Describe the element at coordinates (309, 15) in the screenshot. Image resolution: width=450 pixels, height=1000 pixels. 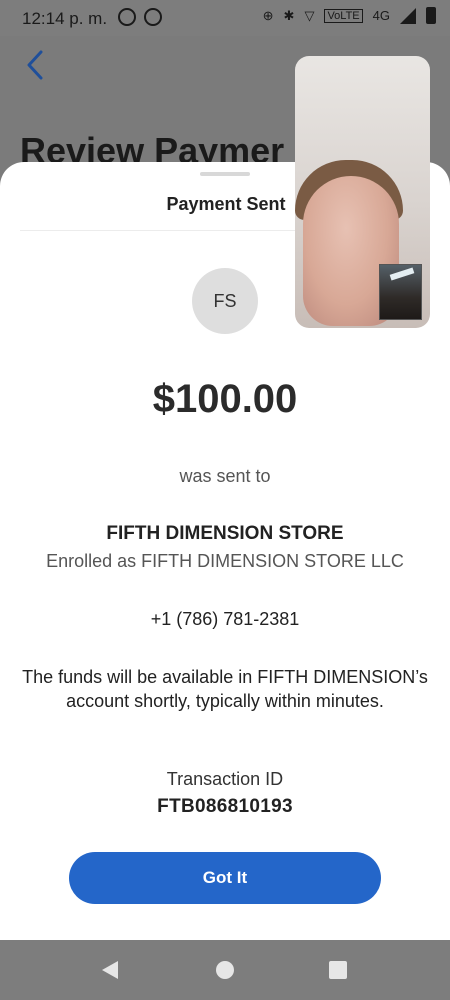
I see `wifi-icon: ▽` at that location.